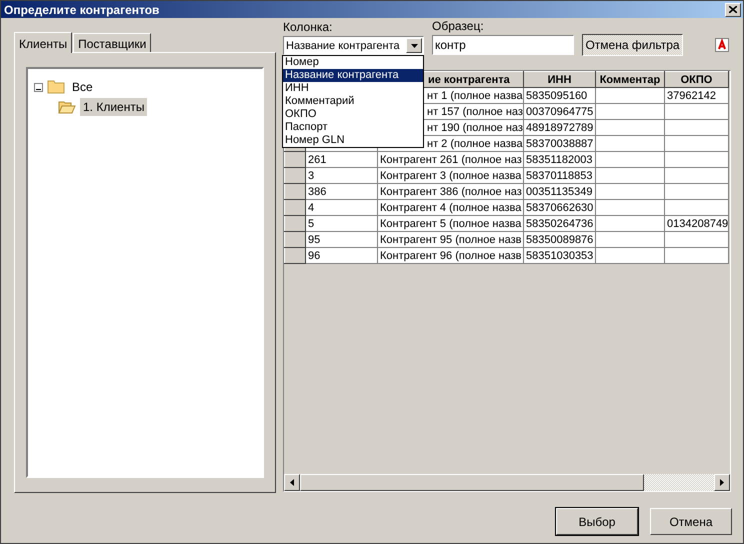  What do you see at coordinates (451, 208) in the screenshot?
I see `table-cell: Контрагент 4 (полное назва` at bounding box center [451, 208].